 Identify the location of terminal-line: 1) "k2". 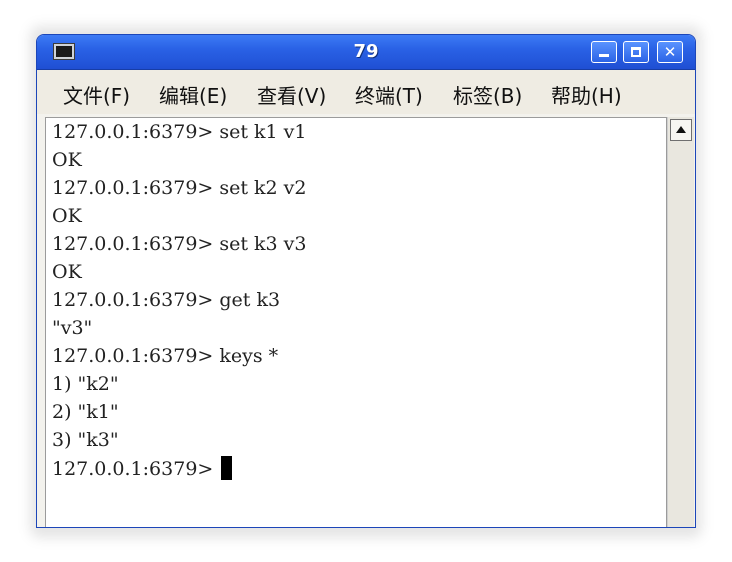
(85, 384).